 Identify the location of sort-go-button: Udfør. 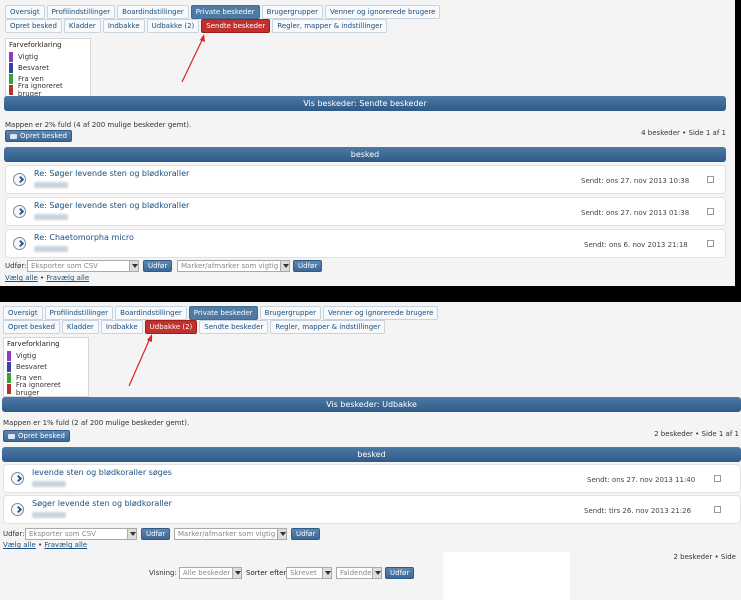
(400, 573).